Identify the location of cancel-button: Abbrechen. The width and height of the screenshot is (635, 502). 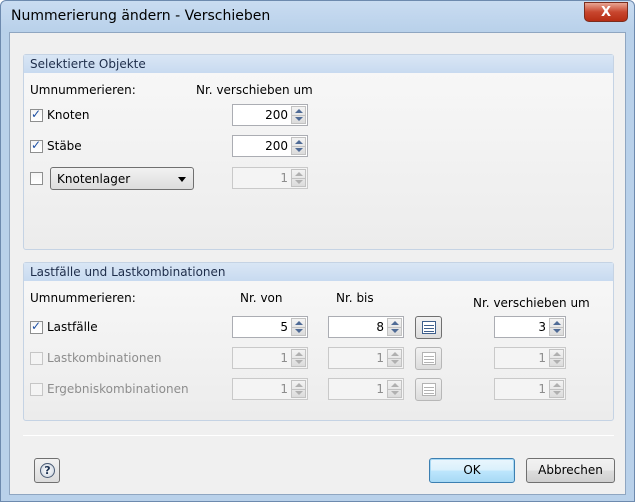
(570, 470).